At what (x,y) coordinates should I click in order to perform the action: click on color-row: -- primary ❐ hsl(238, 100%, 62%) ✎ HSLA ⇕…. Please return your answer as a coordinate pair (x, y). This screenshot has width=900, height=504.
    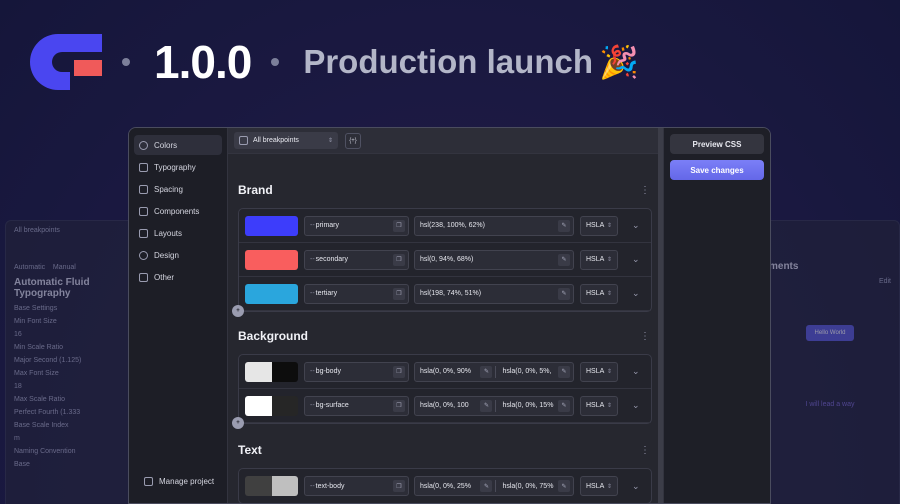
    Looking at the image, I should click on (445, 226).